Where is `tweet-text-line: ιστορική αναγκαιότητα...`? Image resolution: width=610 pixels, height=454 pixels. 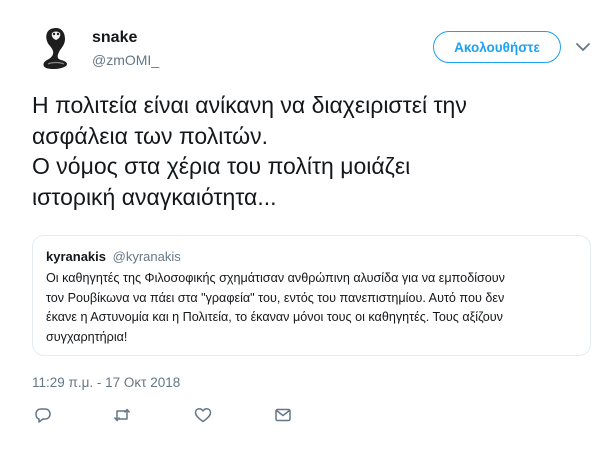
tweet-text-line: ιστορική αναγκαιότητα... is located at coordinates (154, 196).